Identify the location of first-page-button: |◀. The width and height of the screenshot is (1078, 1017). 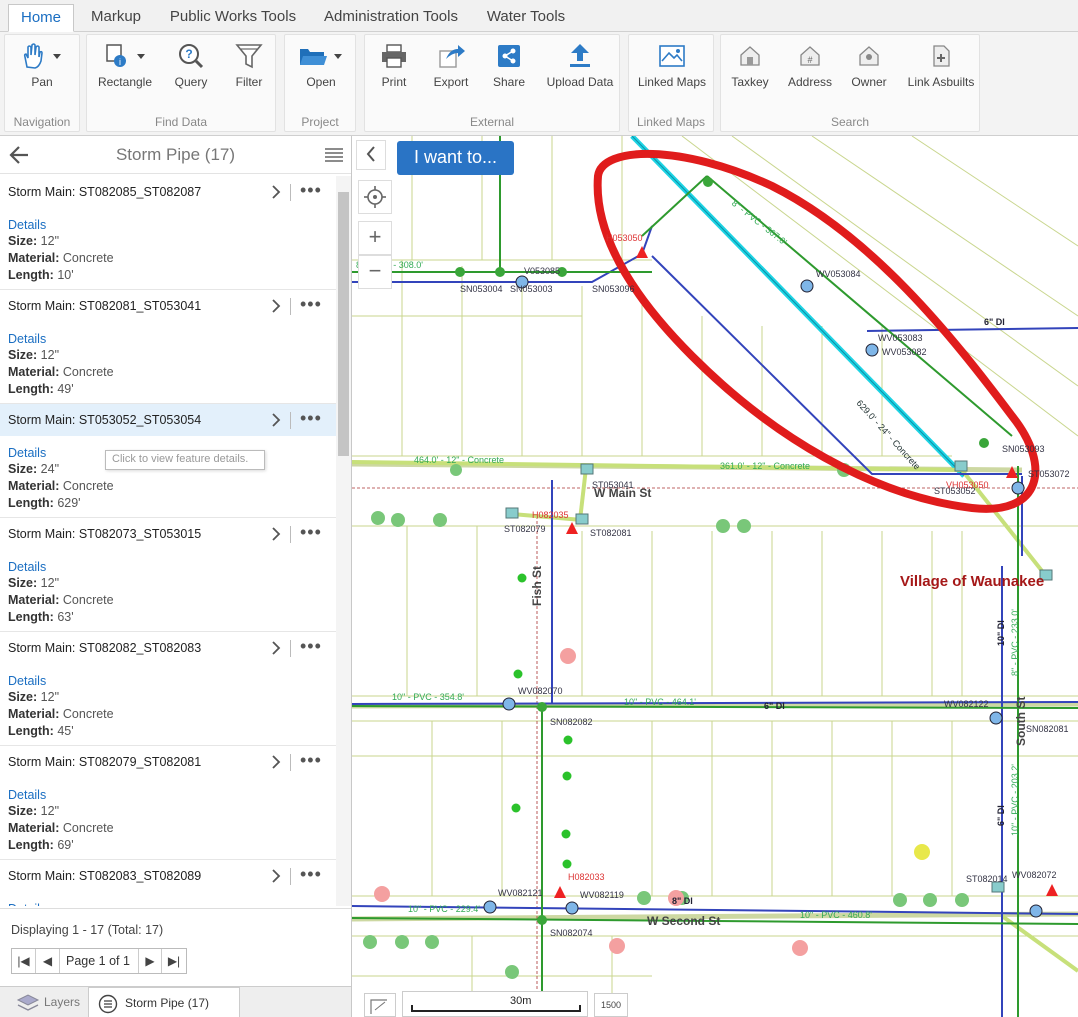
(24, 961).